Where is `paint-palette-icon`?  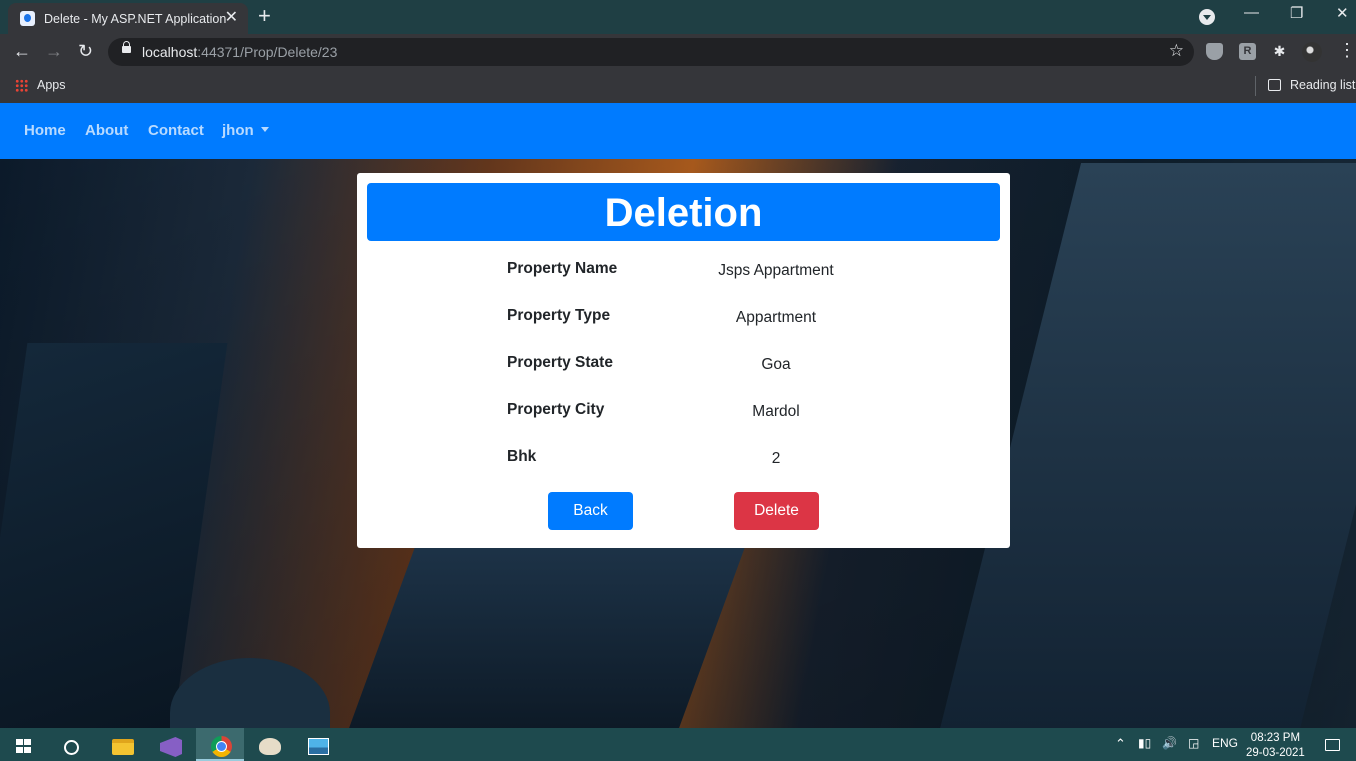 paint-palette-icon is located at coordinates (270, 746).